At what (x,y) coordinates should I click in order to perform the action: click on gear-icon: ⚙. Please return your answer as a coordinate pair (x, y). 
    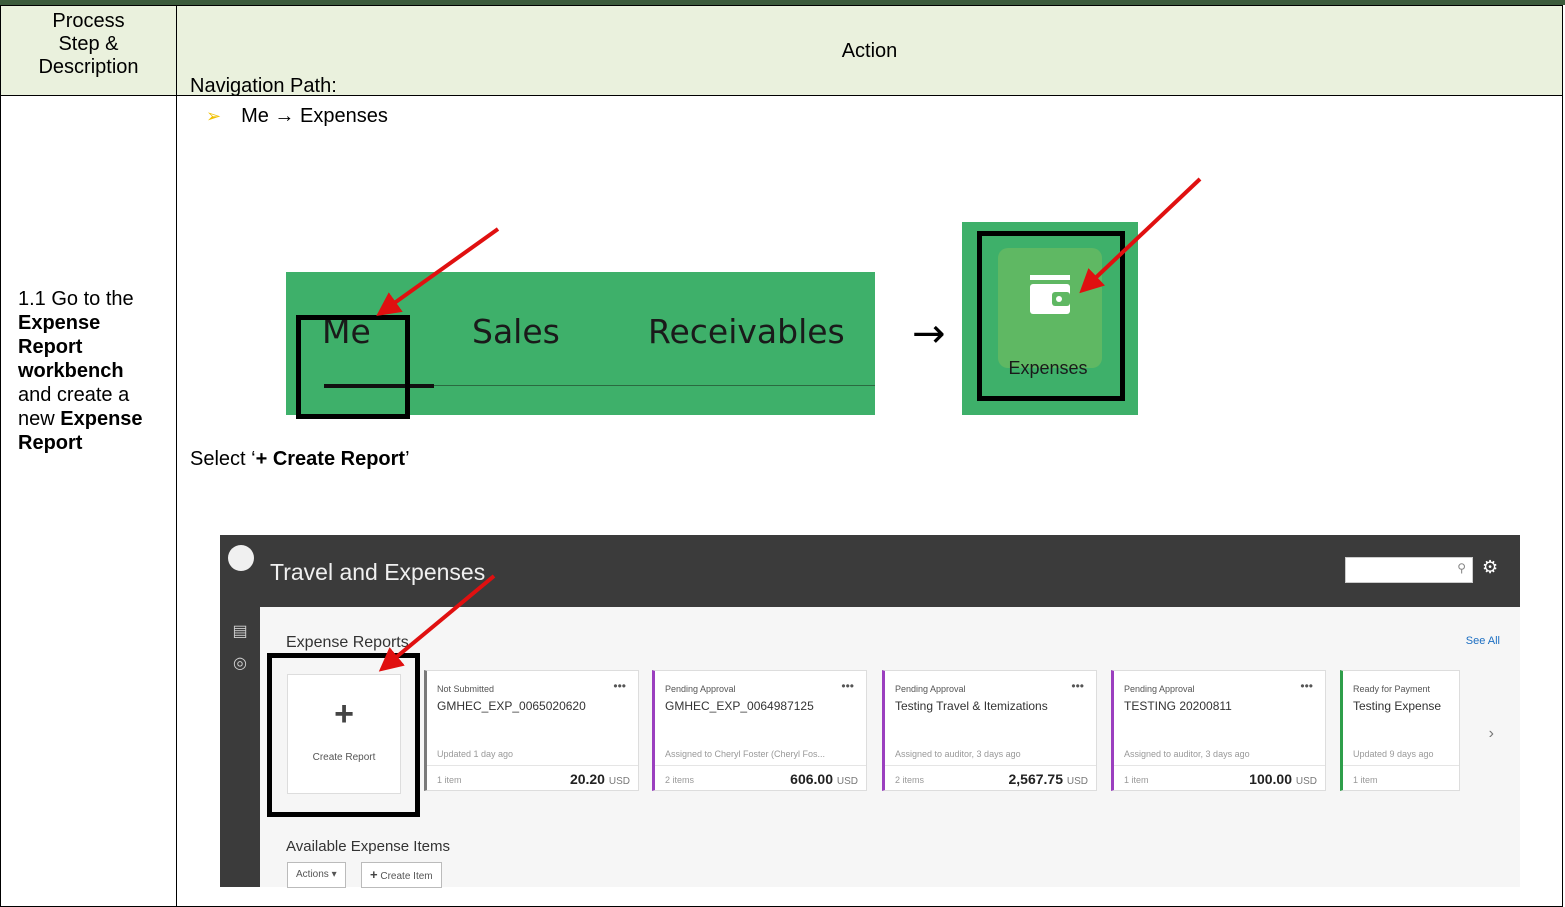
    Looking at the image, I should click on (1490, 567).